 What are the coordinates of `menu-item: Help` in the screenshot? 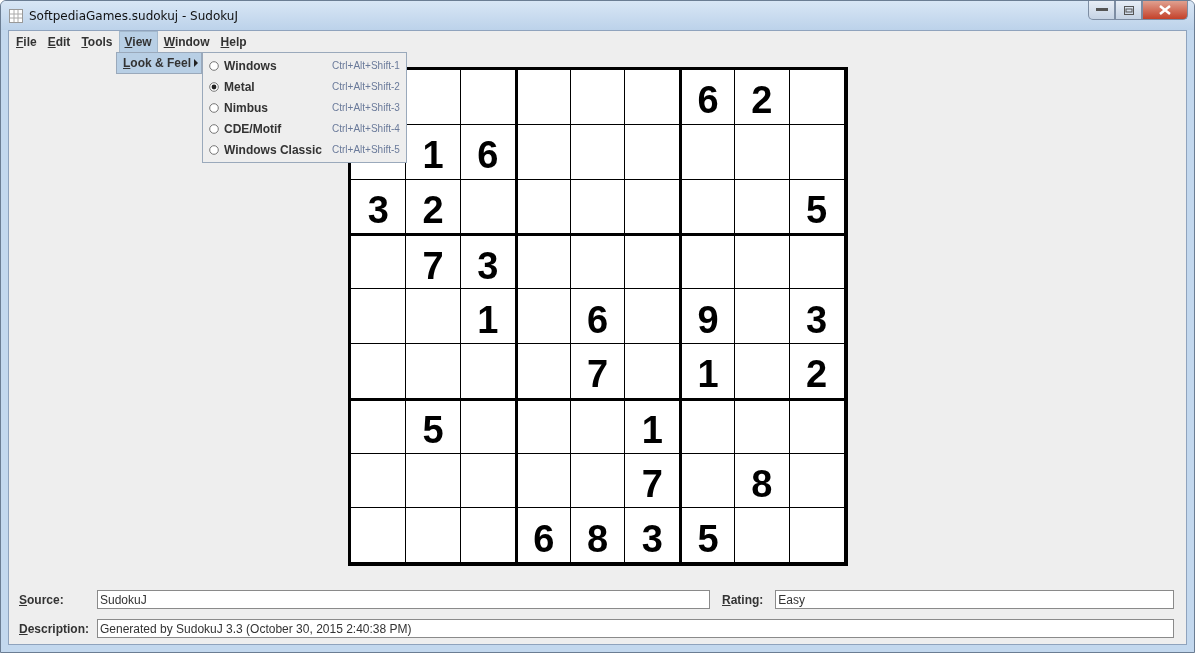 It's located at (233, 41).